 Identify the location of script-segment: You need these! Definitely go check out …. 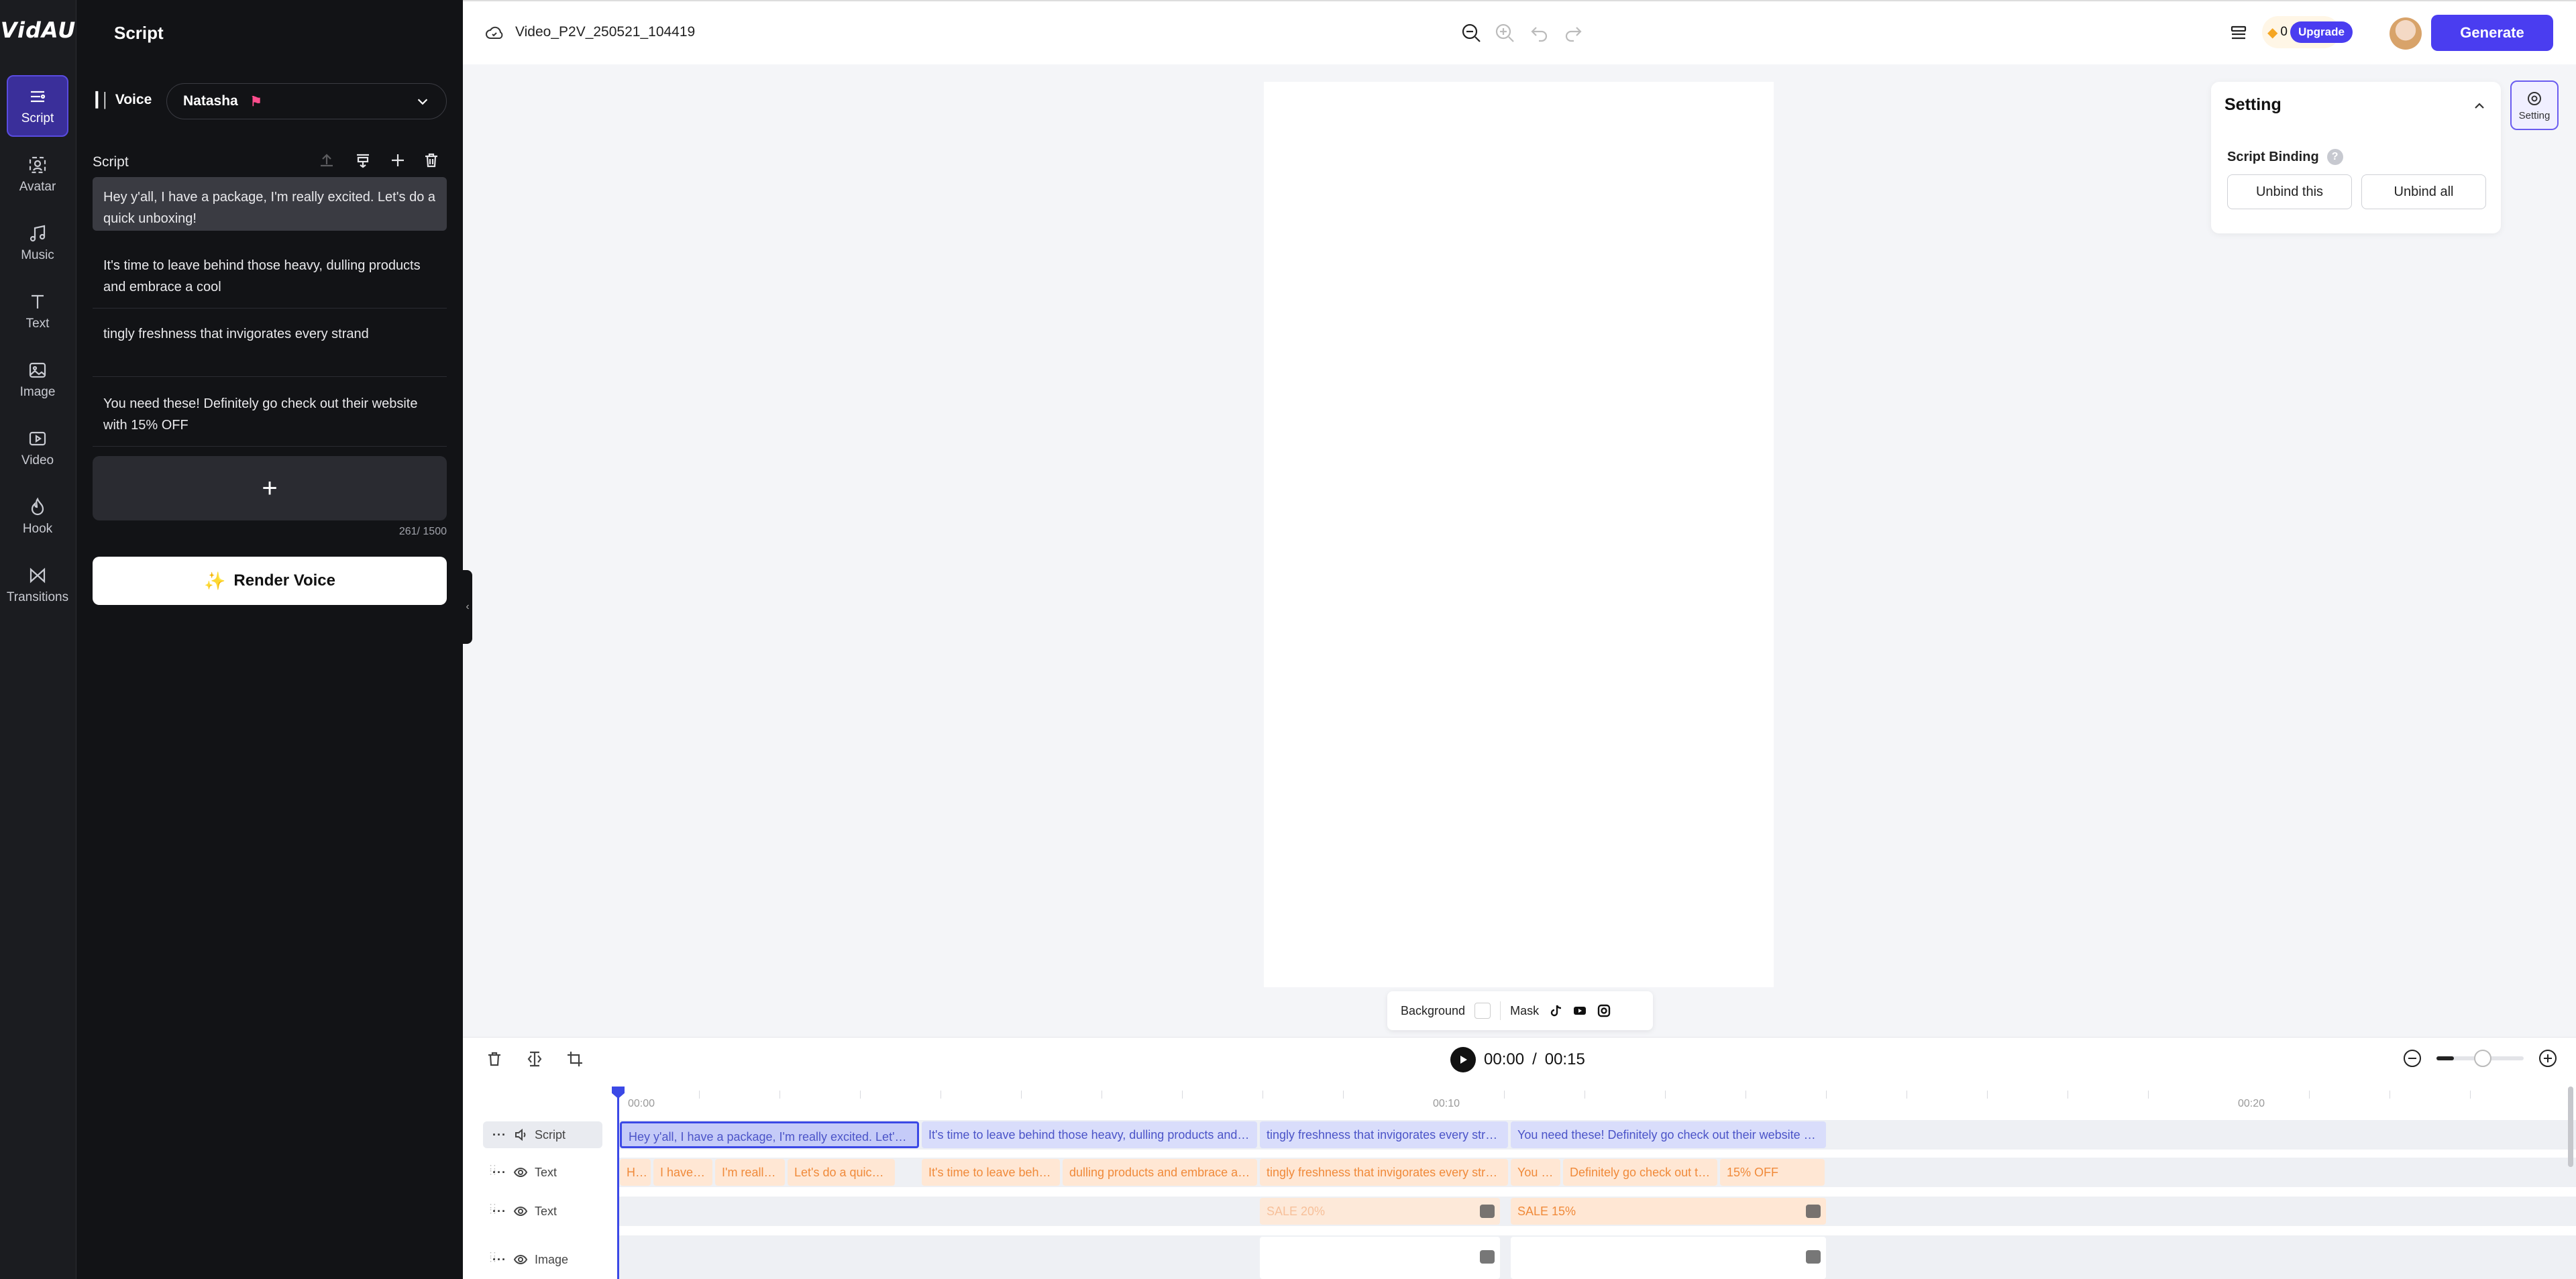
(270, 416).